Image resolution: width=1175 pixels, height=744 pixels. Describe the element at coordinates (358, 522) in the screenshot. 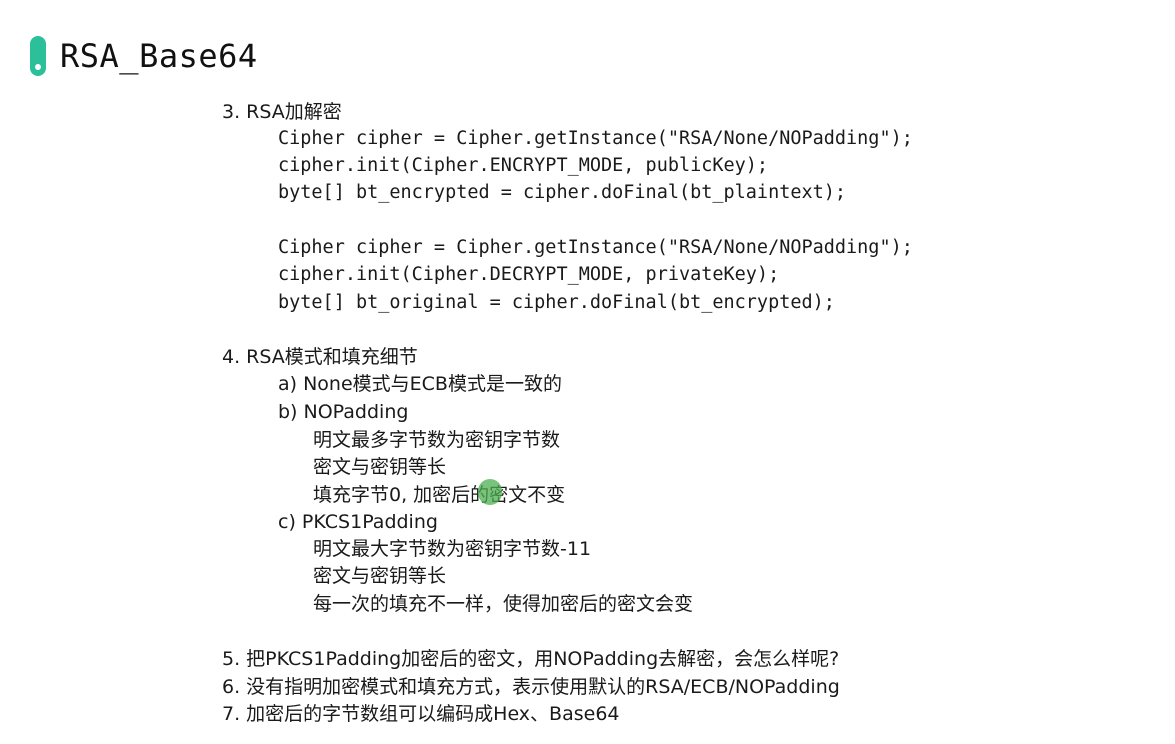

I see `section-4-item-c: c) PKCS1Padding` at that location.